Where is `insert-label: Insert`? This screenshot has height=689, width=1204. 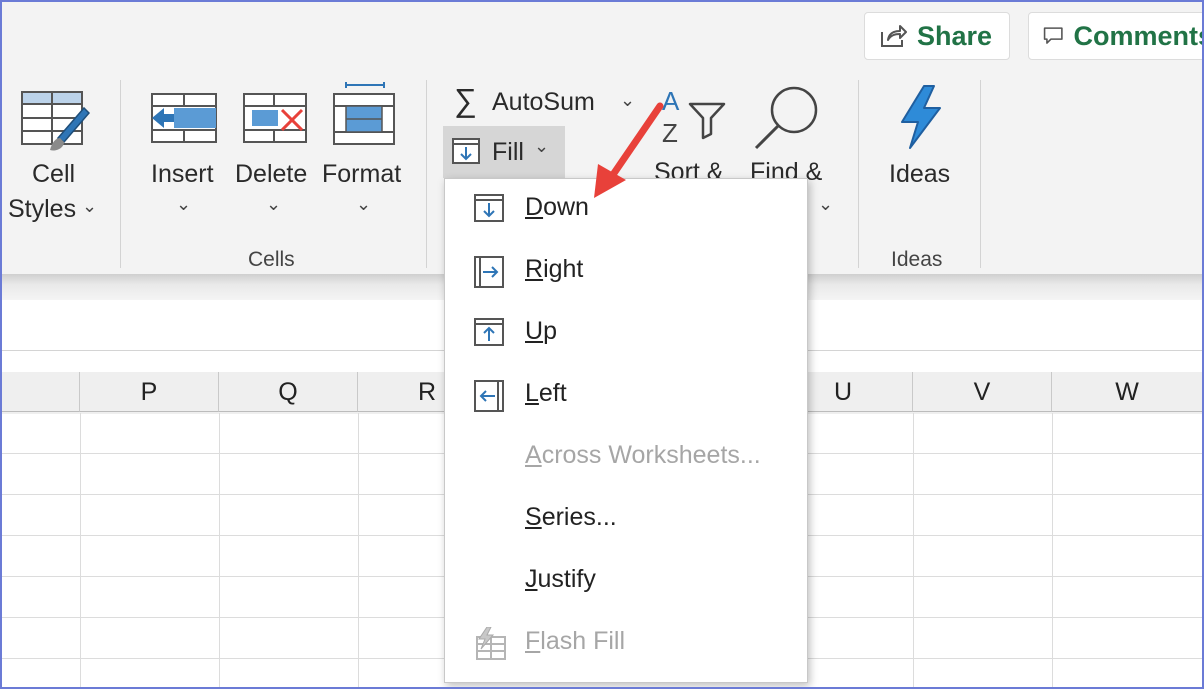
insert-label: Insert is located at coordinates (182, 174).